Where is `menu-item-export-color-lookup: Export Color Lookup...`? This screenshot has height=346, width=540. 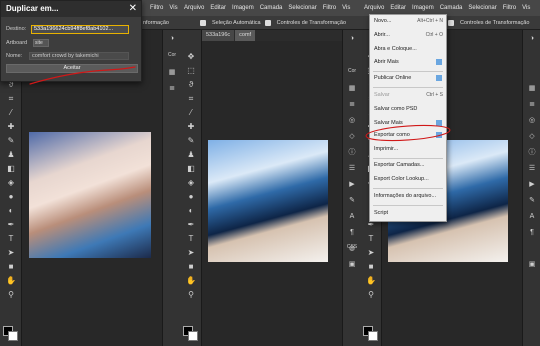 menu-item-export-color-lookup: Export Color Lookup... is located at coordinates (408, 179).